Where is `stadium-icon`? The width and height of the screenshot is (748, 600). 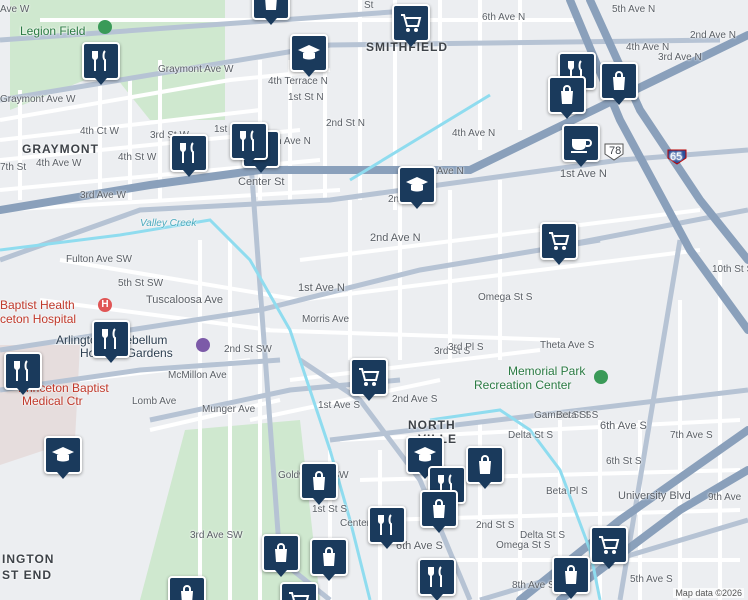 stadium-icon is located at coordinates (105, 27).